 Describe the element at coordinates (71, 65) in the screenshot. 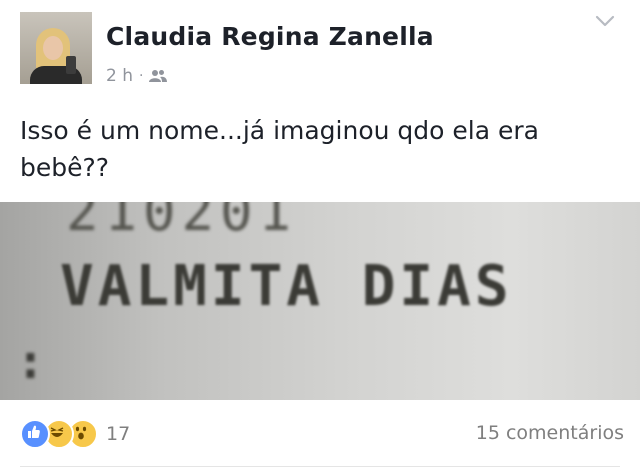

I see `avatar-phone` at that location.